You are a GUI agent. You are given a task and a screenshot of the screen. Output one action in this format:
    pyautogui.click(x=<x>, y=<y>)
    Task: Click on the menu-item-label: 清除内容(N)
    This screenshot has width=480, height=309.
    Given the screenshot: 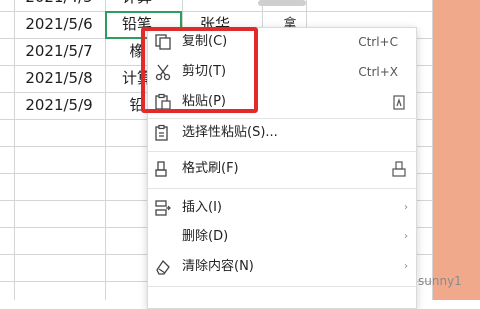 What is the action you would take?
    pyautogui.click(x=218, y=266)
    